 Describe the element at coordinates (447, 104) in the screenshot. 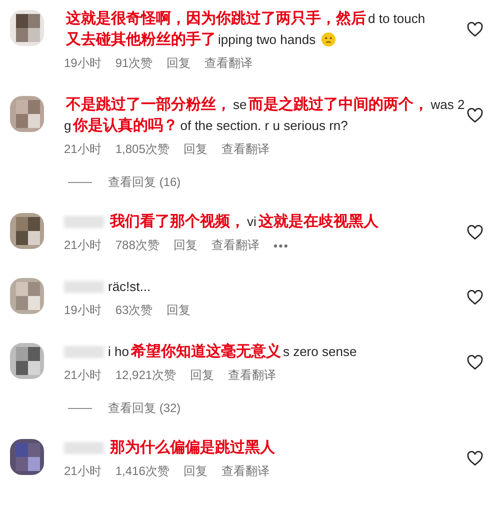

I see `comment-text: was 2` at that location.